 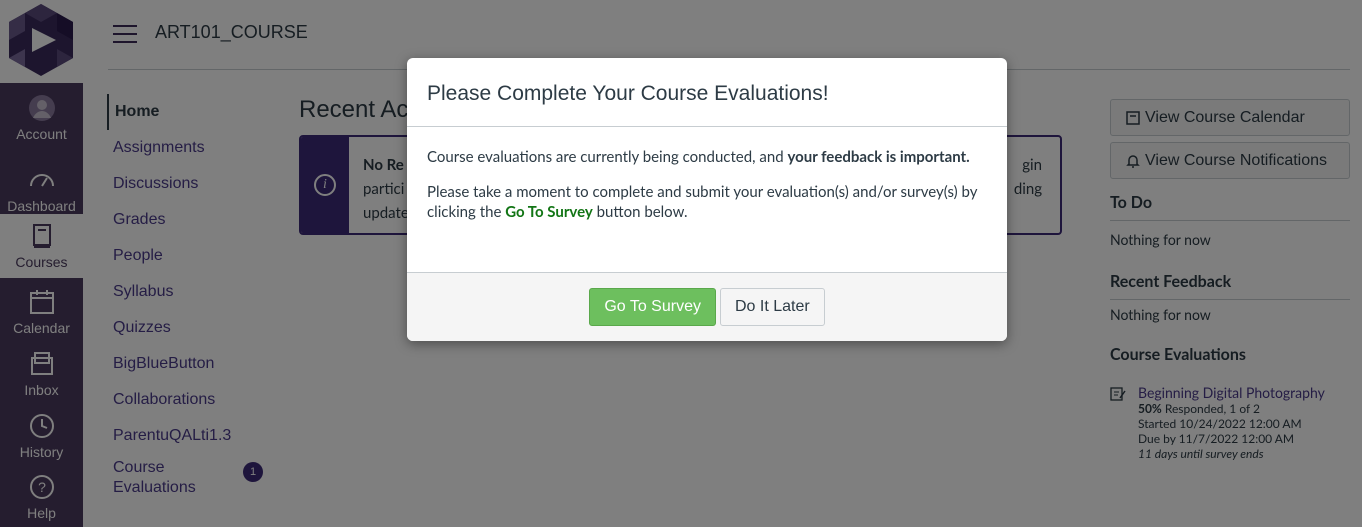 I want to click on do-it-later-button: Do It Later, so click(x=772, y=307).